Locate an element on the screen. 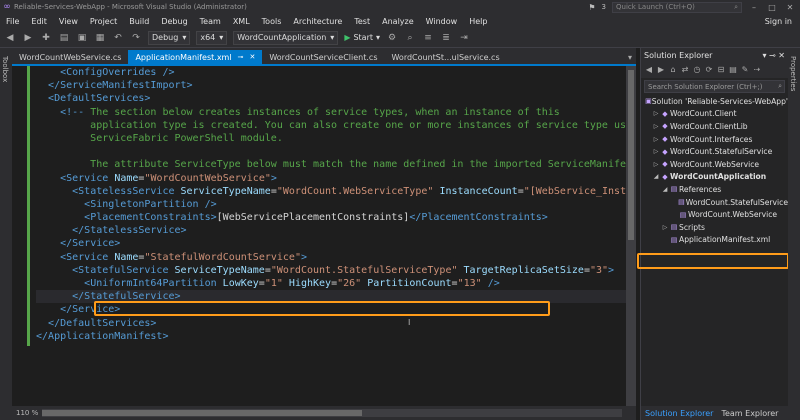 Image resolution: width=800 pixels, height=420 pixels. tree-node: ▤ WordCount.WebService is located at coordinates (714, 214).